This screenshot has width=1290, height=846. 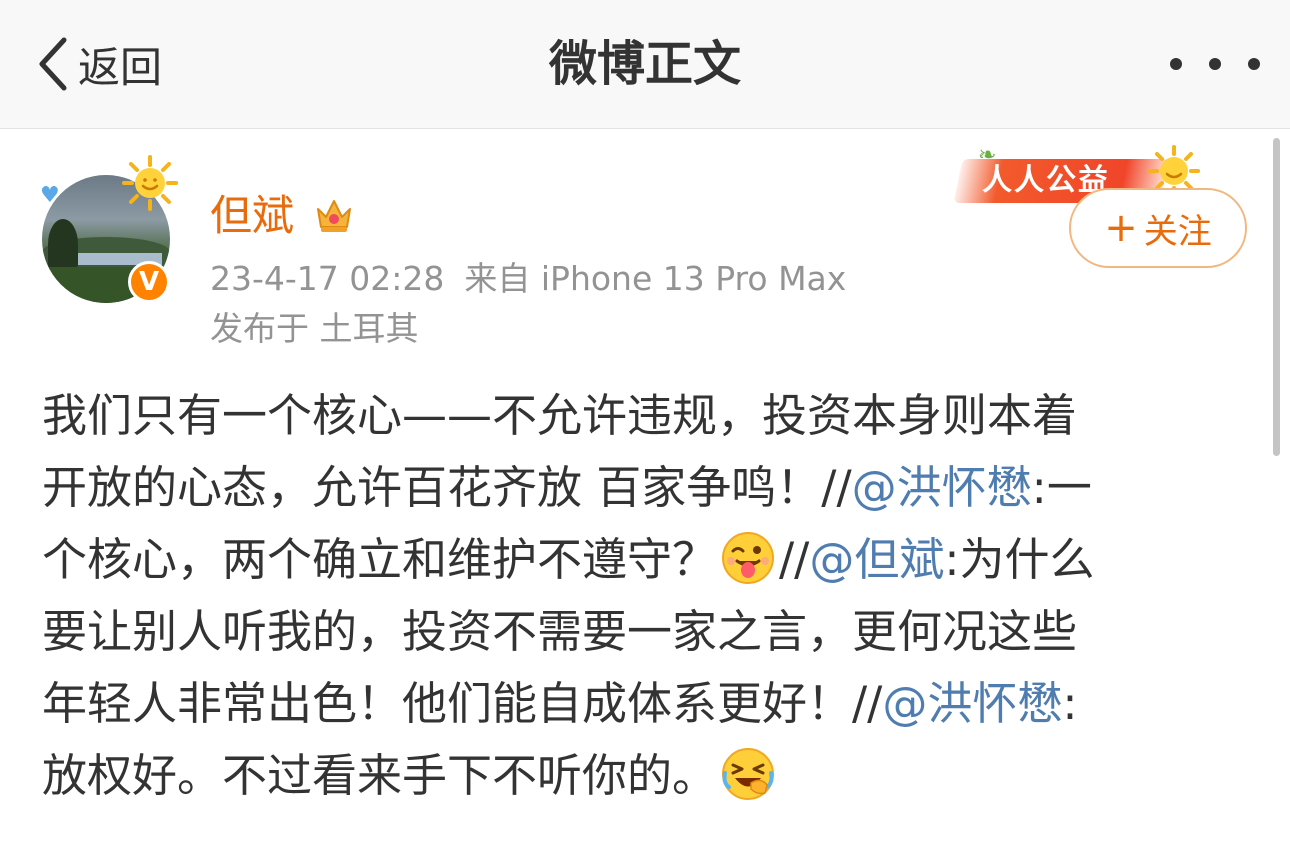 What do you see at coordinates (327, 278) in the screenshot?
I see `post-time: 23-4-17 02:28` at bounding box center [327, 278].